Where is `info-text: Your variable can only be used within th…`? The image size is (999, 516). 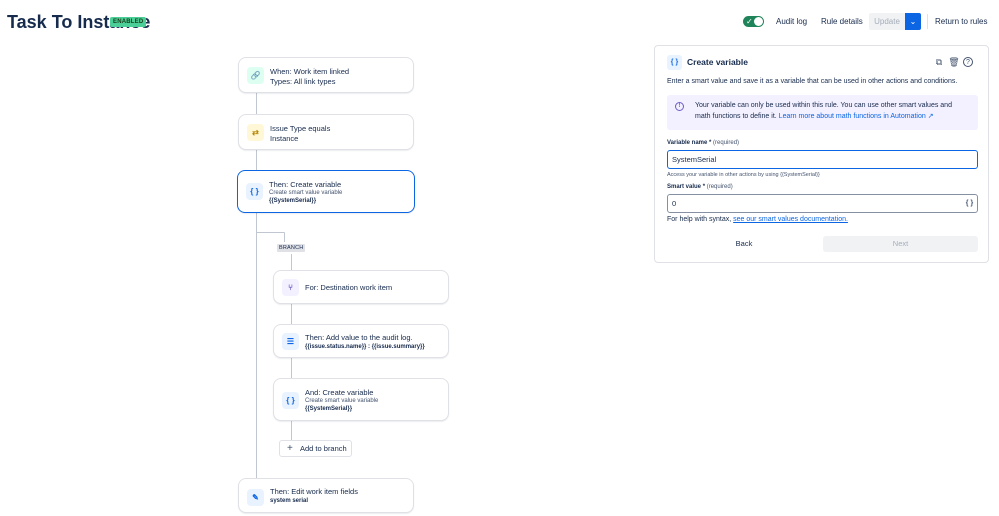
info-text: Your variable can only be used within th… is located at coordinates (823, 105).